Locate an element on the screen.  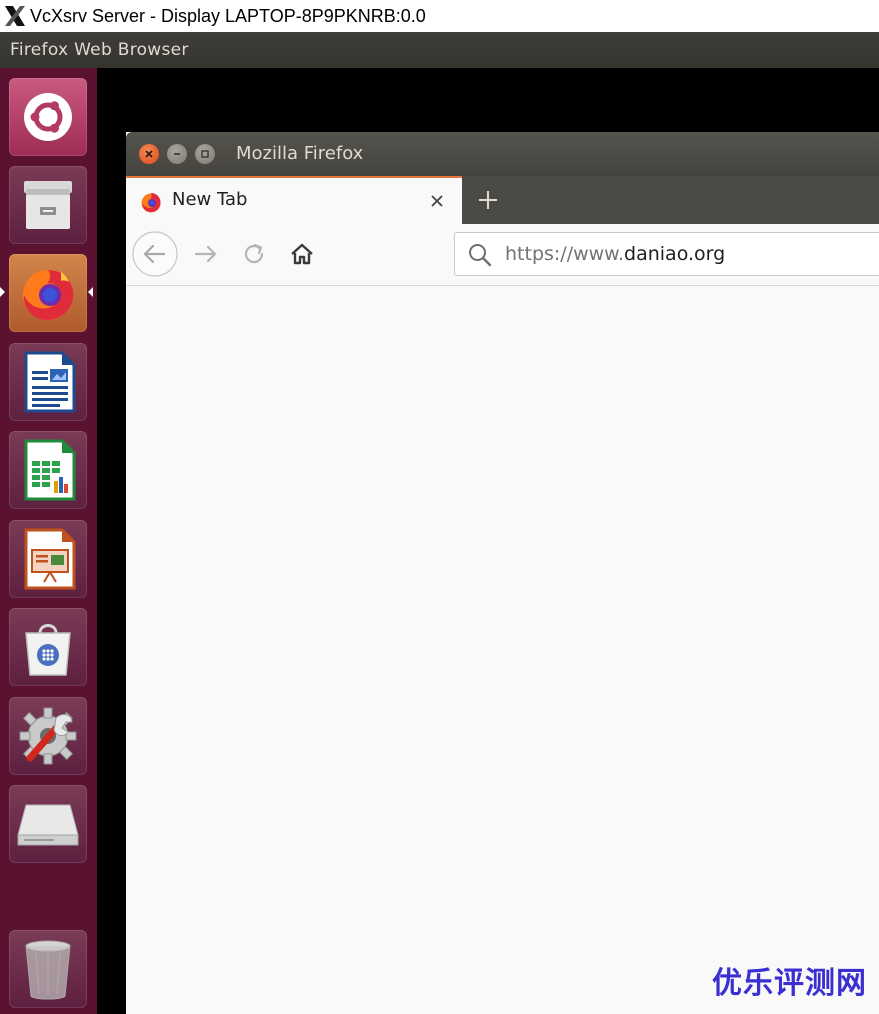
file-cabinet-icon is located at coordinates (48, 205).